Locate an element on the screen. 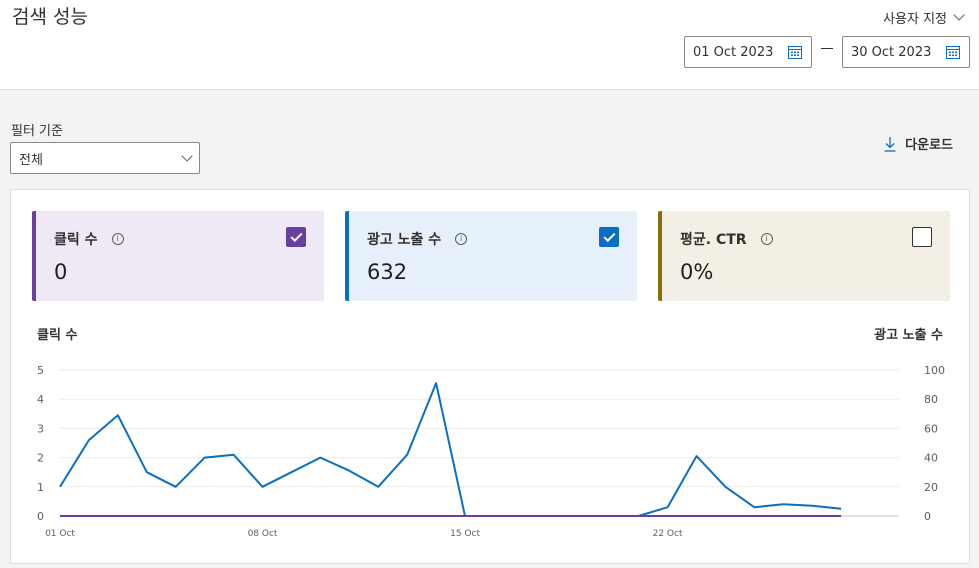 The image size is (979, 568). start-date-input: 01 Oct 2023 is located at coordinates (748, 52).